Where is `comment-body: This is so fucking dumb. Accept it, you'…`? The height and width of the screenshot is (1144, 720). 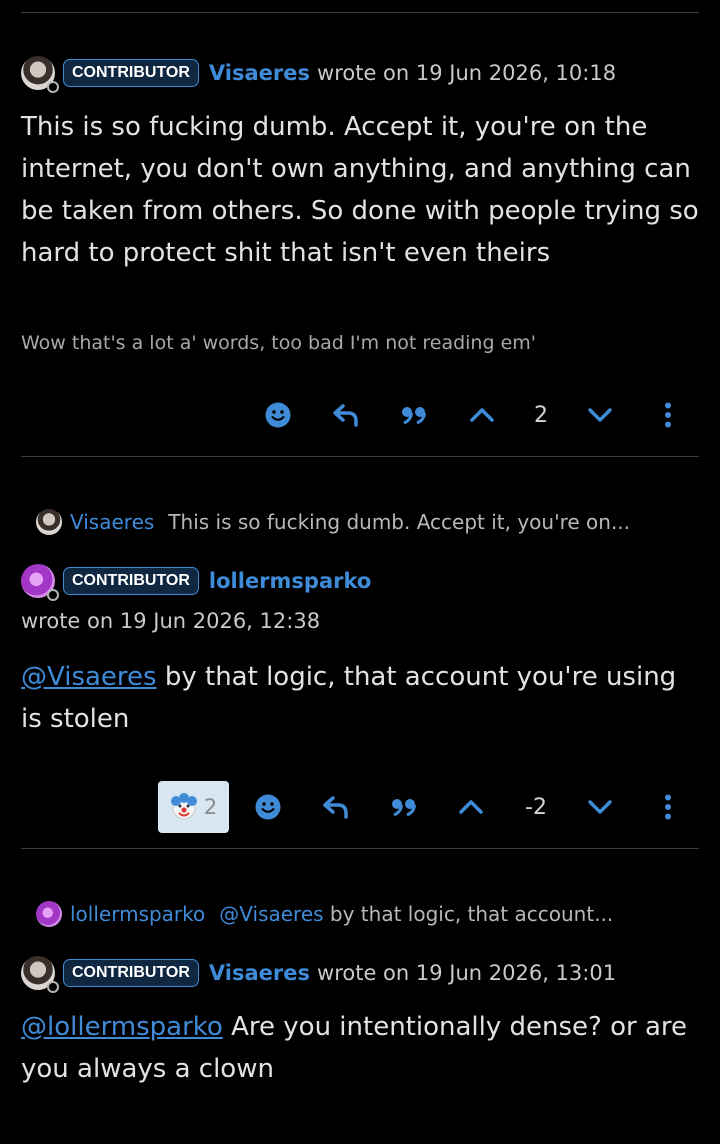
comment-body: This is so fucking dumb. Accept it, you'… is located at coordinates (360, 190).